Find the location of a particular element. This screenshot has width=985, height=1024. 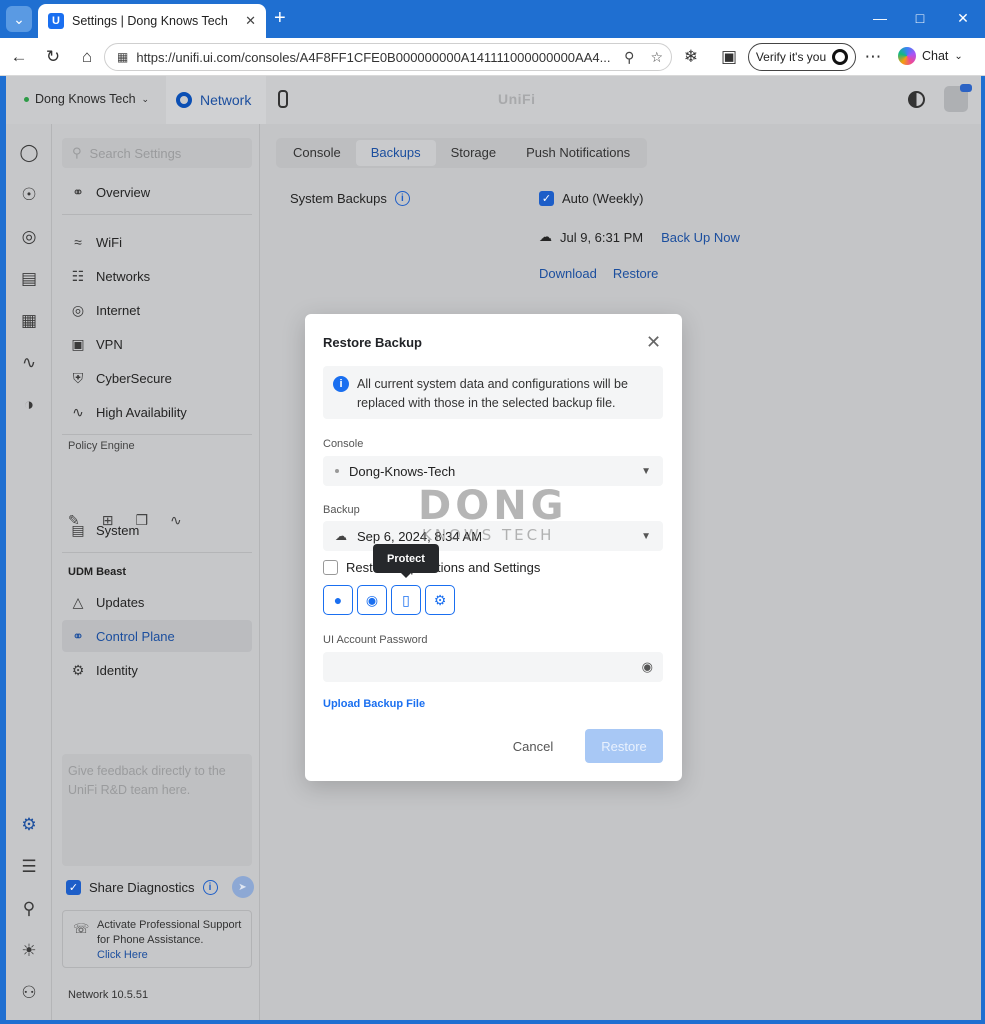

sidebar-item-label: CyberSecure is located at coordinates (134, 378).